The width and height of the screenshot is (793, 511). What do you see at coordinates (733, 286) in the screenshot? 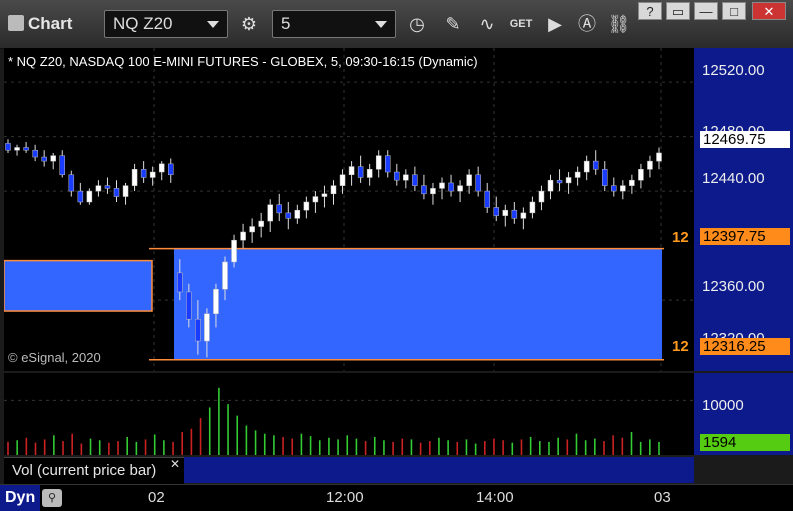
I see `price-axis-label: 12360.00` at bounding box center [733, 286].